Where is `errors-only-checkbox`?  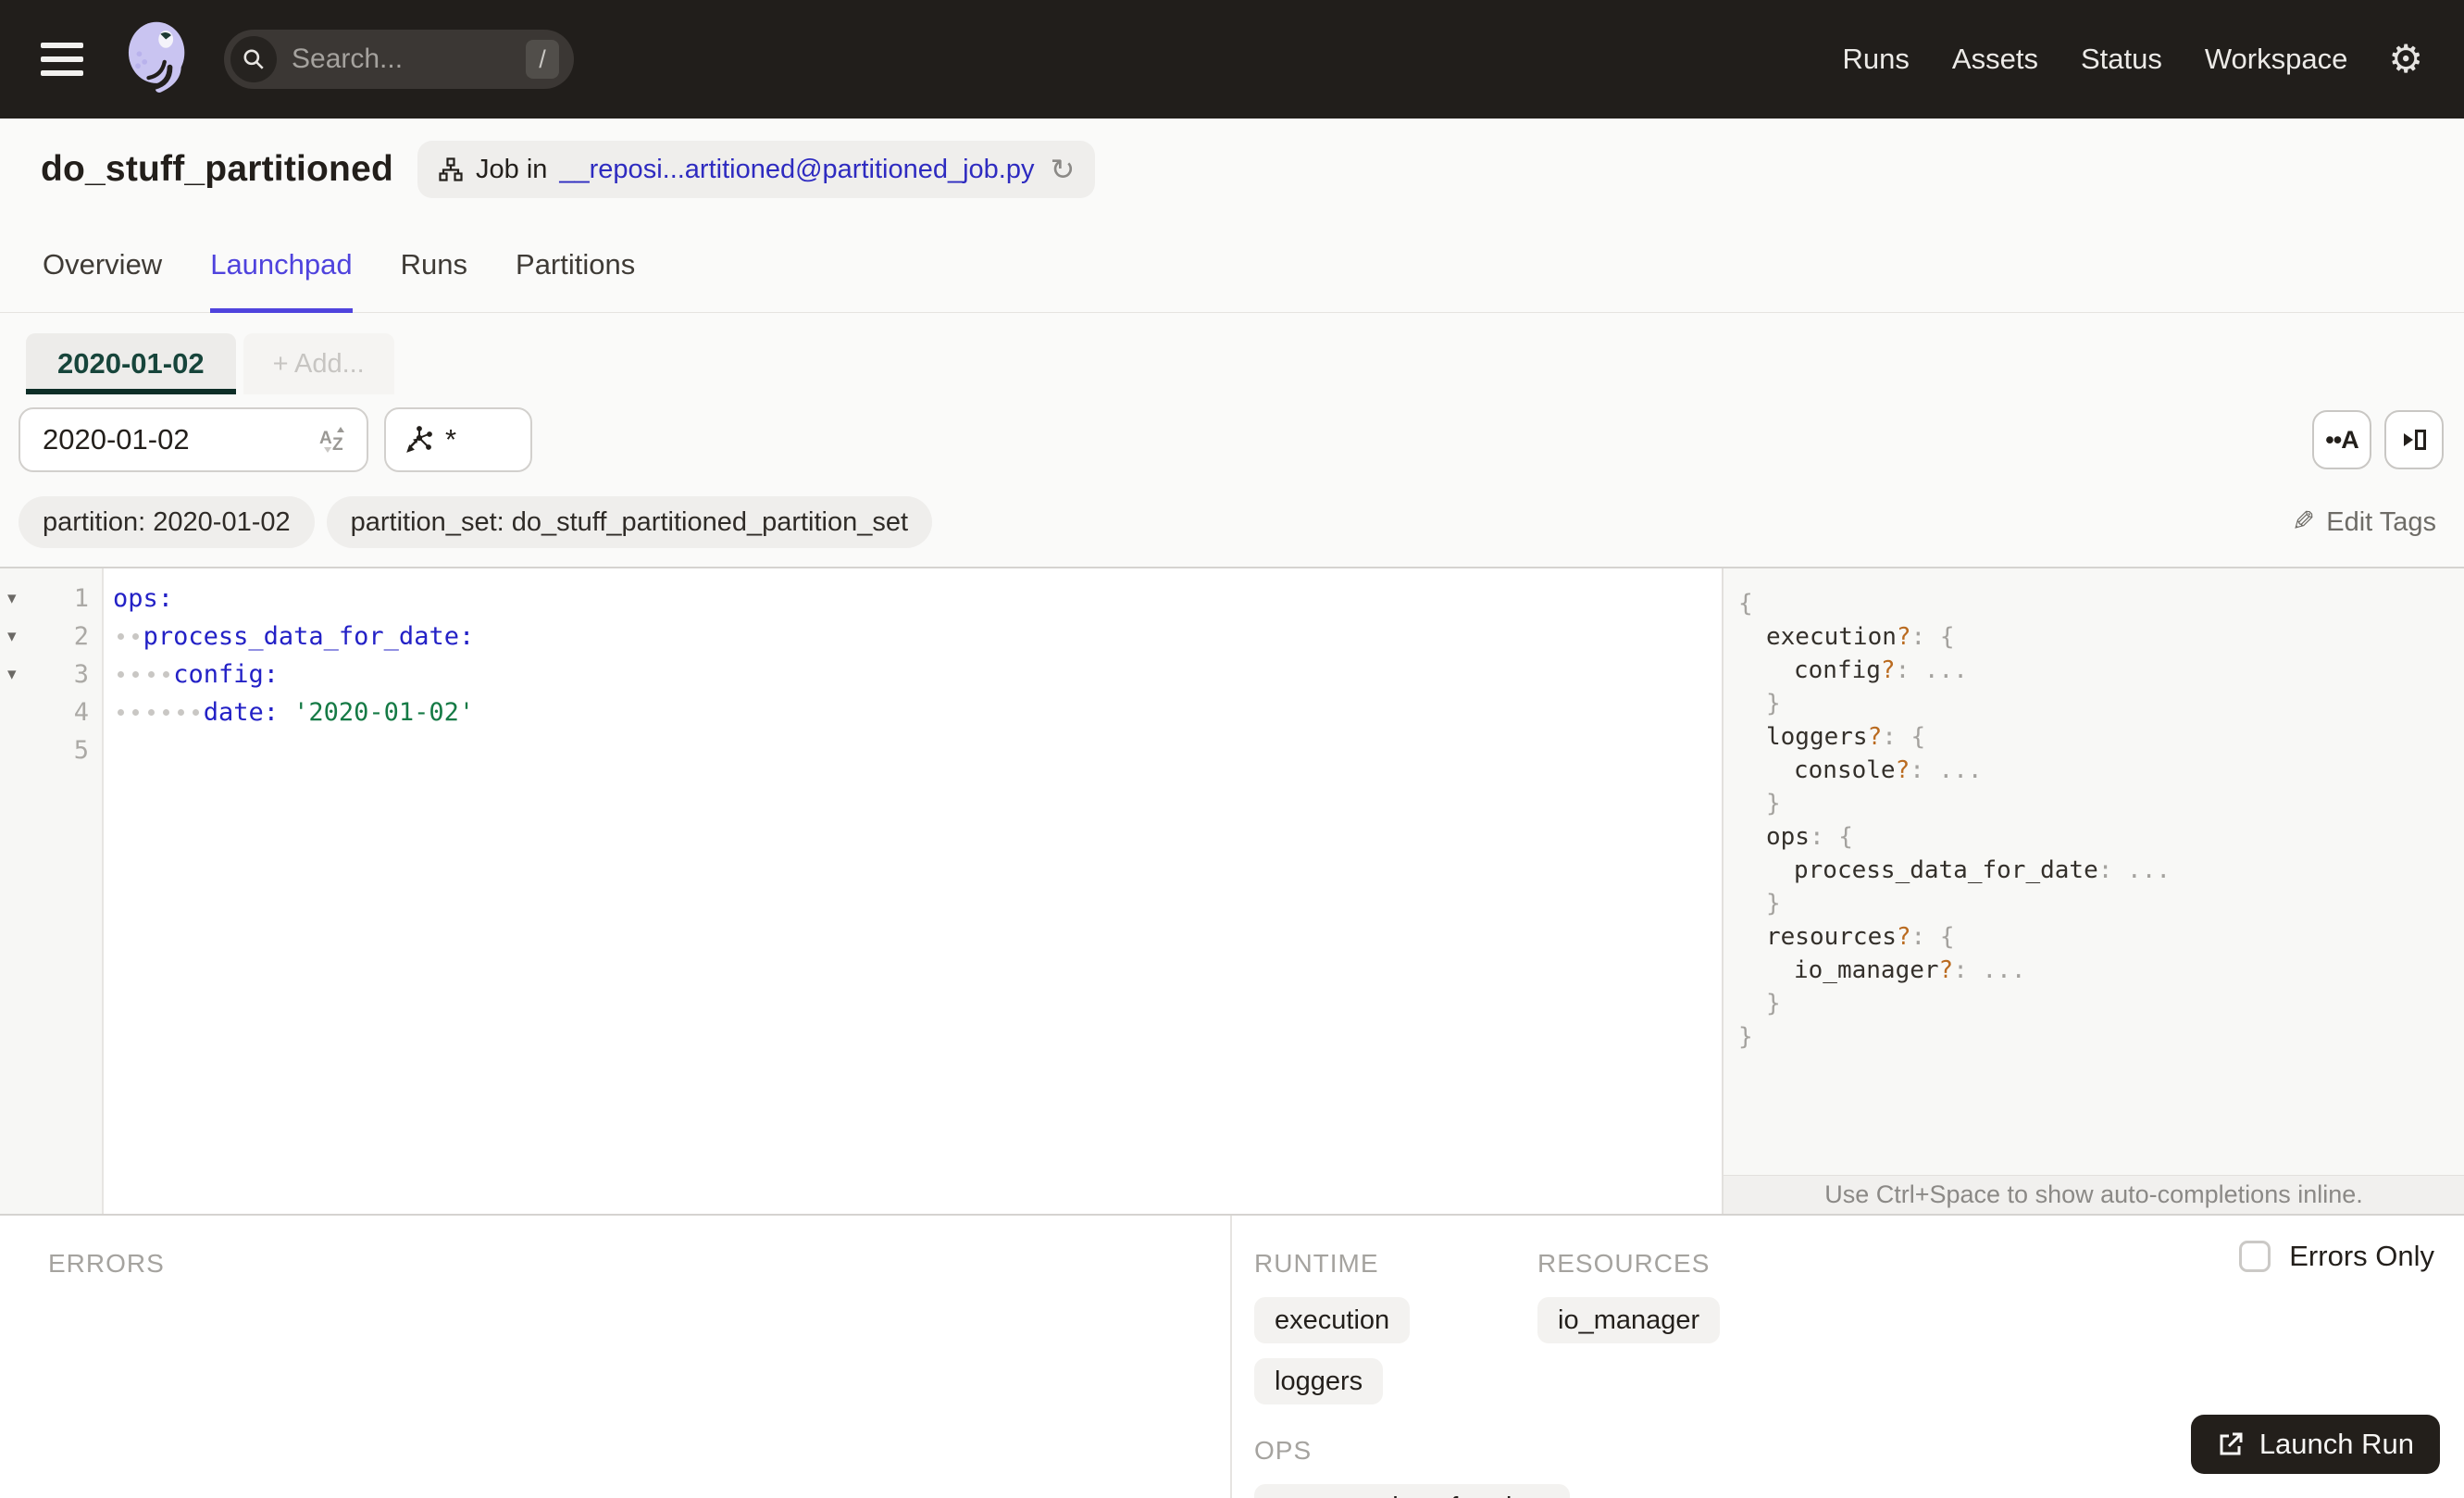
errors-only-checkbox is located at coordinates (2255, 1257).